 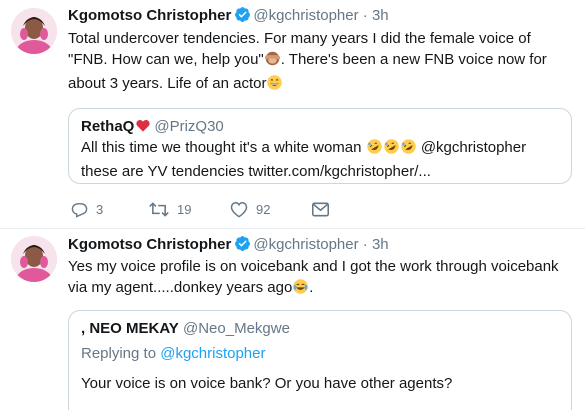 I want to click on reply-button: 3, so click(x=87, y=209).